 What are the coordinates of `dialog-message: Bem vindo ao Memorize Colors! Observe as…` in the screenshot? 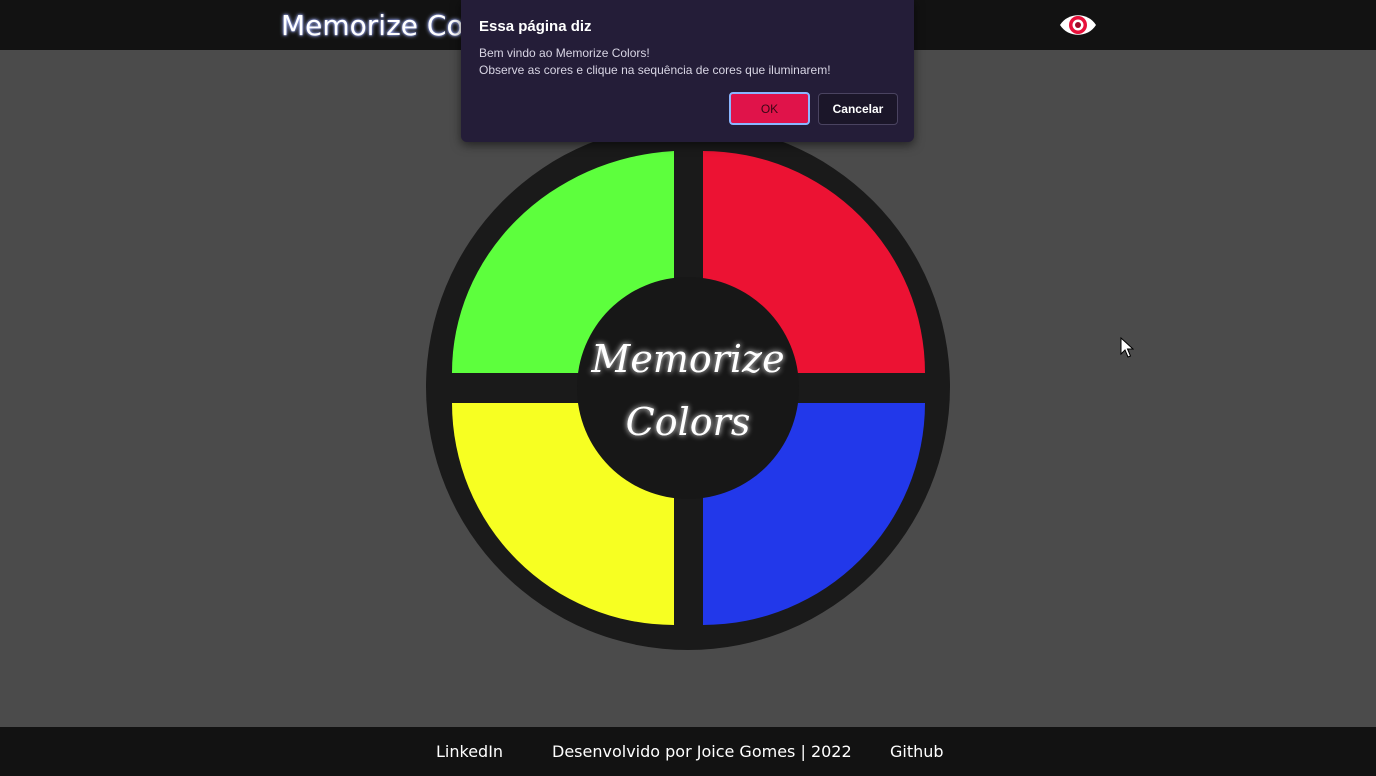 It's located at (655, 62).